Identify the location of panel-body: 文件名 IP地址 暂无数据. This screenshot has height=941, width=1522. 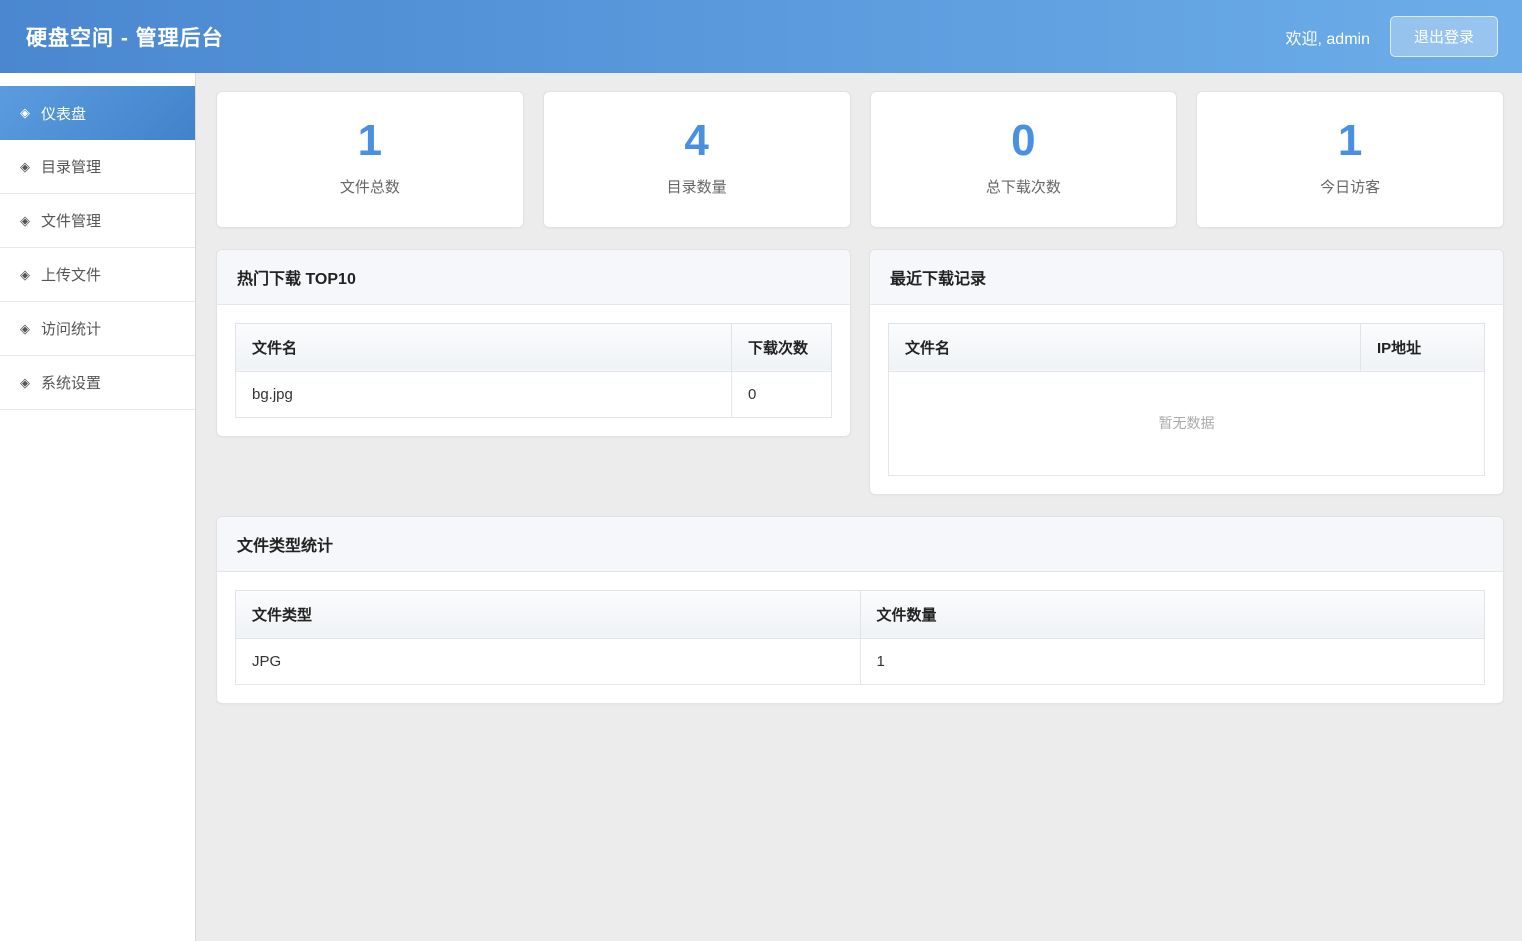
(1186, 399).